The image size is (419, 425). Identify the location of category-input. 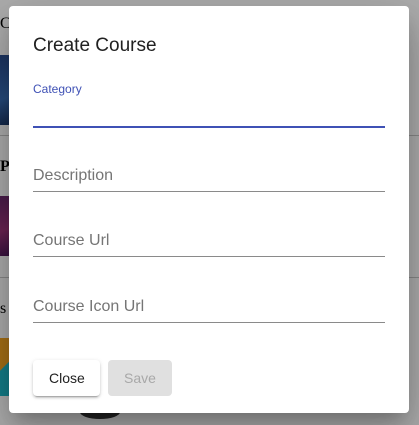
(209, 112).